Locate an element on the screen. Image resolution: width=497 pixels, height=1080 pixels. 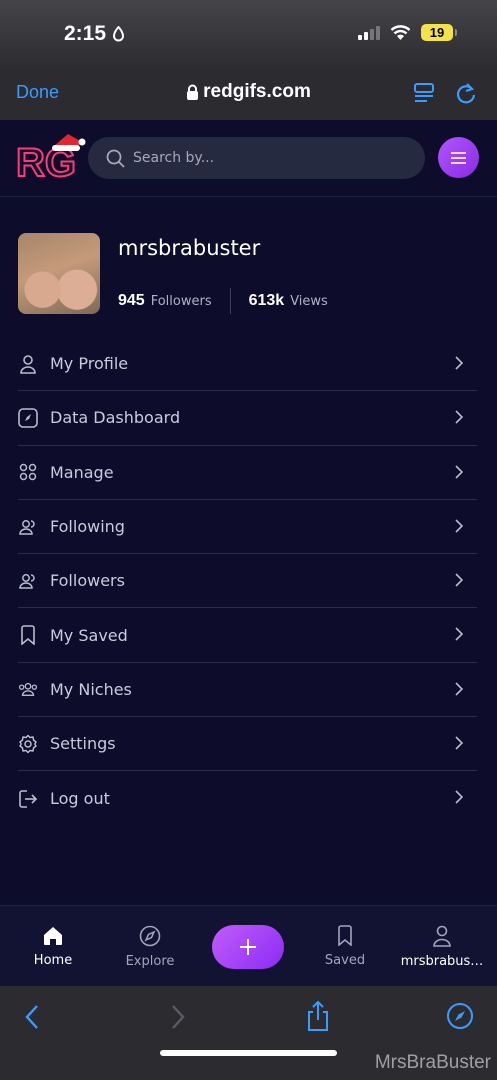
tab-label: Explore is located at coordinates (150, 961).